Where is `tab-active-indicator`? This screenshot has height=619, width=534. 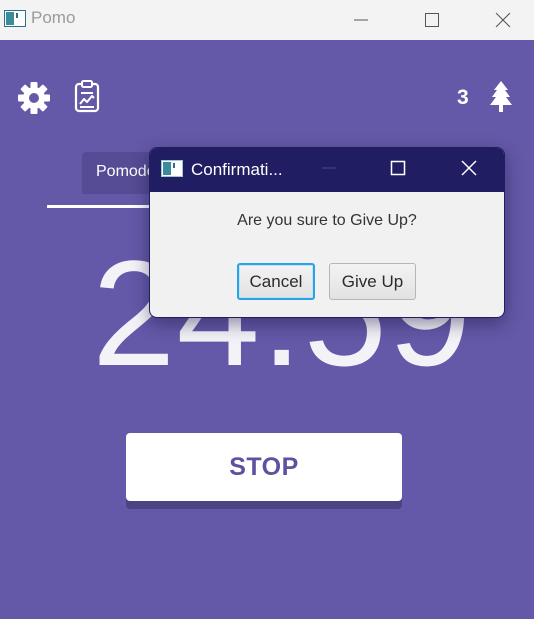
tab-active-indicator is located at coordinates (102, 206).